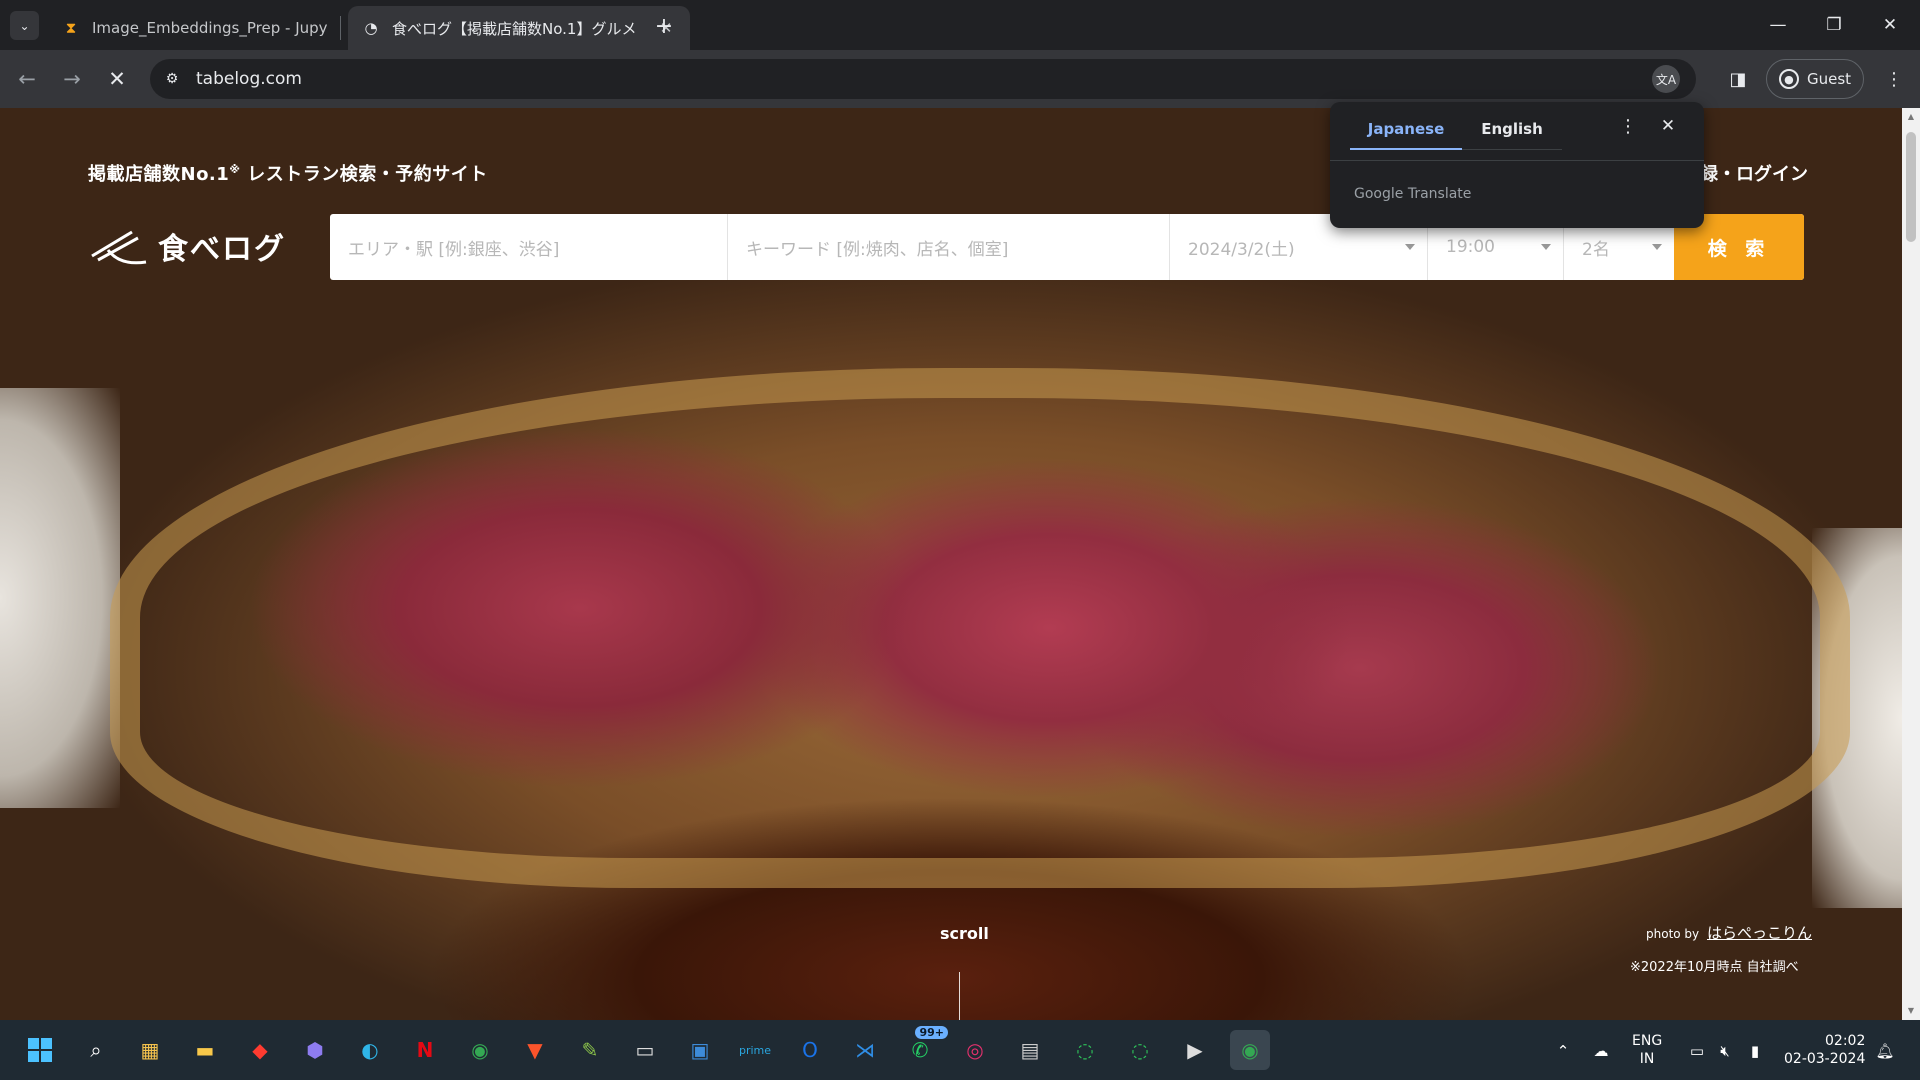  What do you see at coordinates (1834, 25) in the screenshot?
I see `restore-button: ❐` at bounding box center [1834, 25].